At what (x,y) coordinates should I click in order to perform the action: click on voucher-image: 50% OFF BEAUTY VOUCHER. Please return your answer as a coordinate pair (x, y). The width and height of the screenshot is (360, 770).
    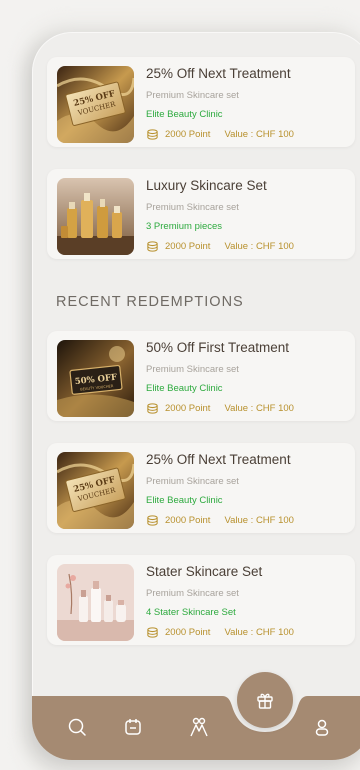
    Looking at the image, I should click on (95, 378).